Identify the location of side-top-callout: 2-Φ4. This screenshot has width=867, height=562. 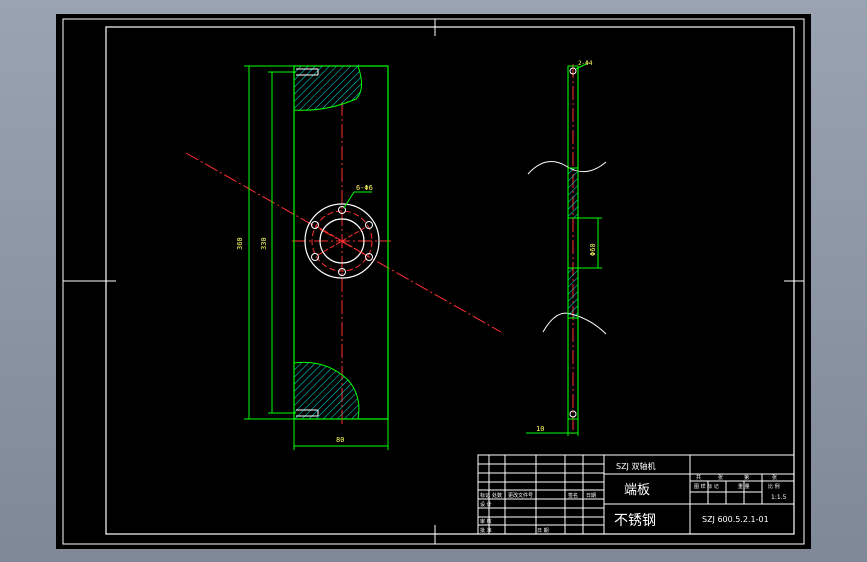
(585, 63).